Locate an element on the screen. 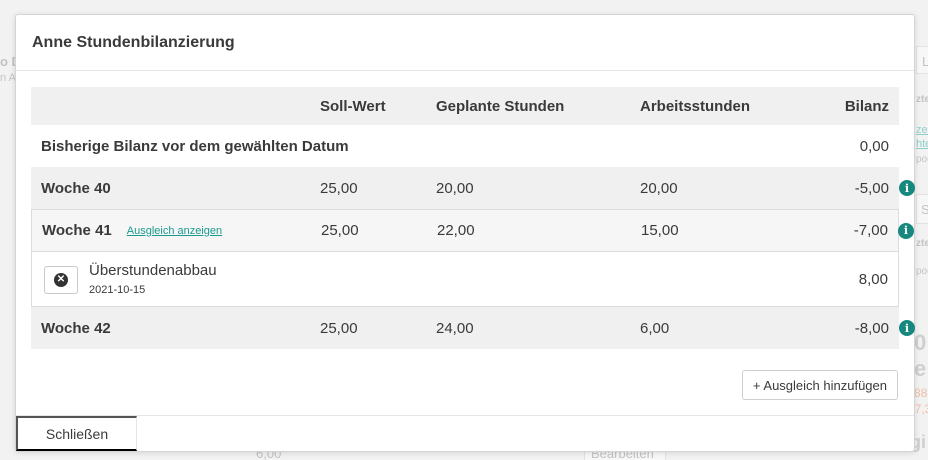  week-label-group: Woche 41 Ausgleich anzeigen is located at coordinates (132, 230).